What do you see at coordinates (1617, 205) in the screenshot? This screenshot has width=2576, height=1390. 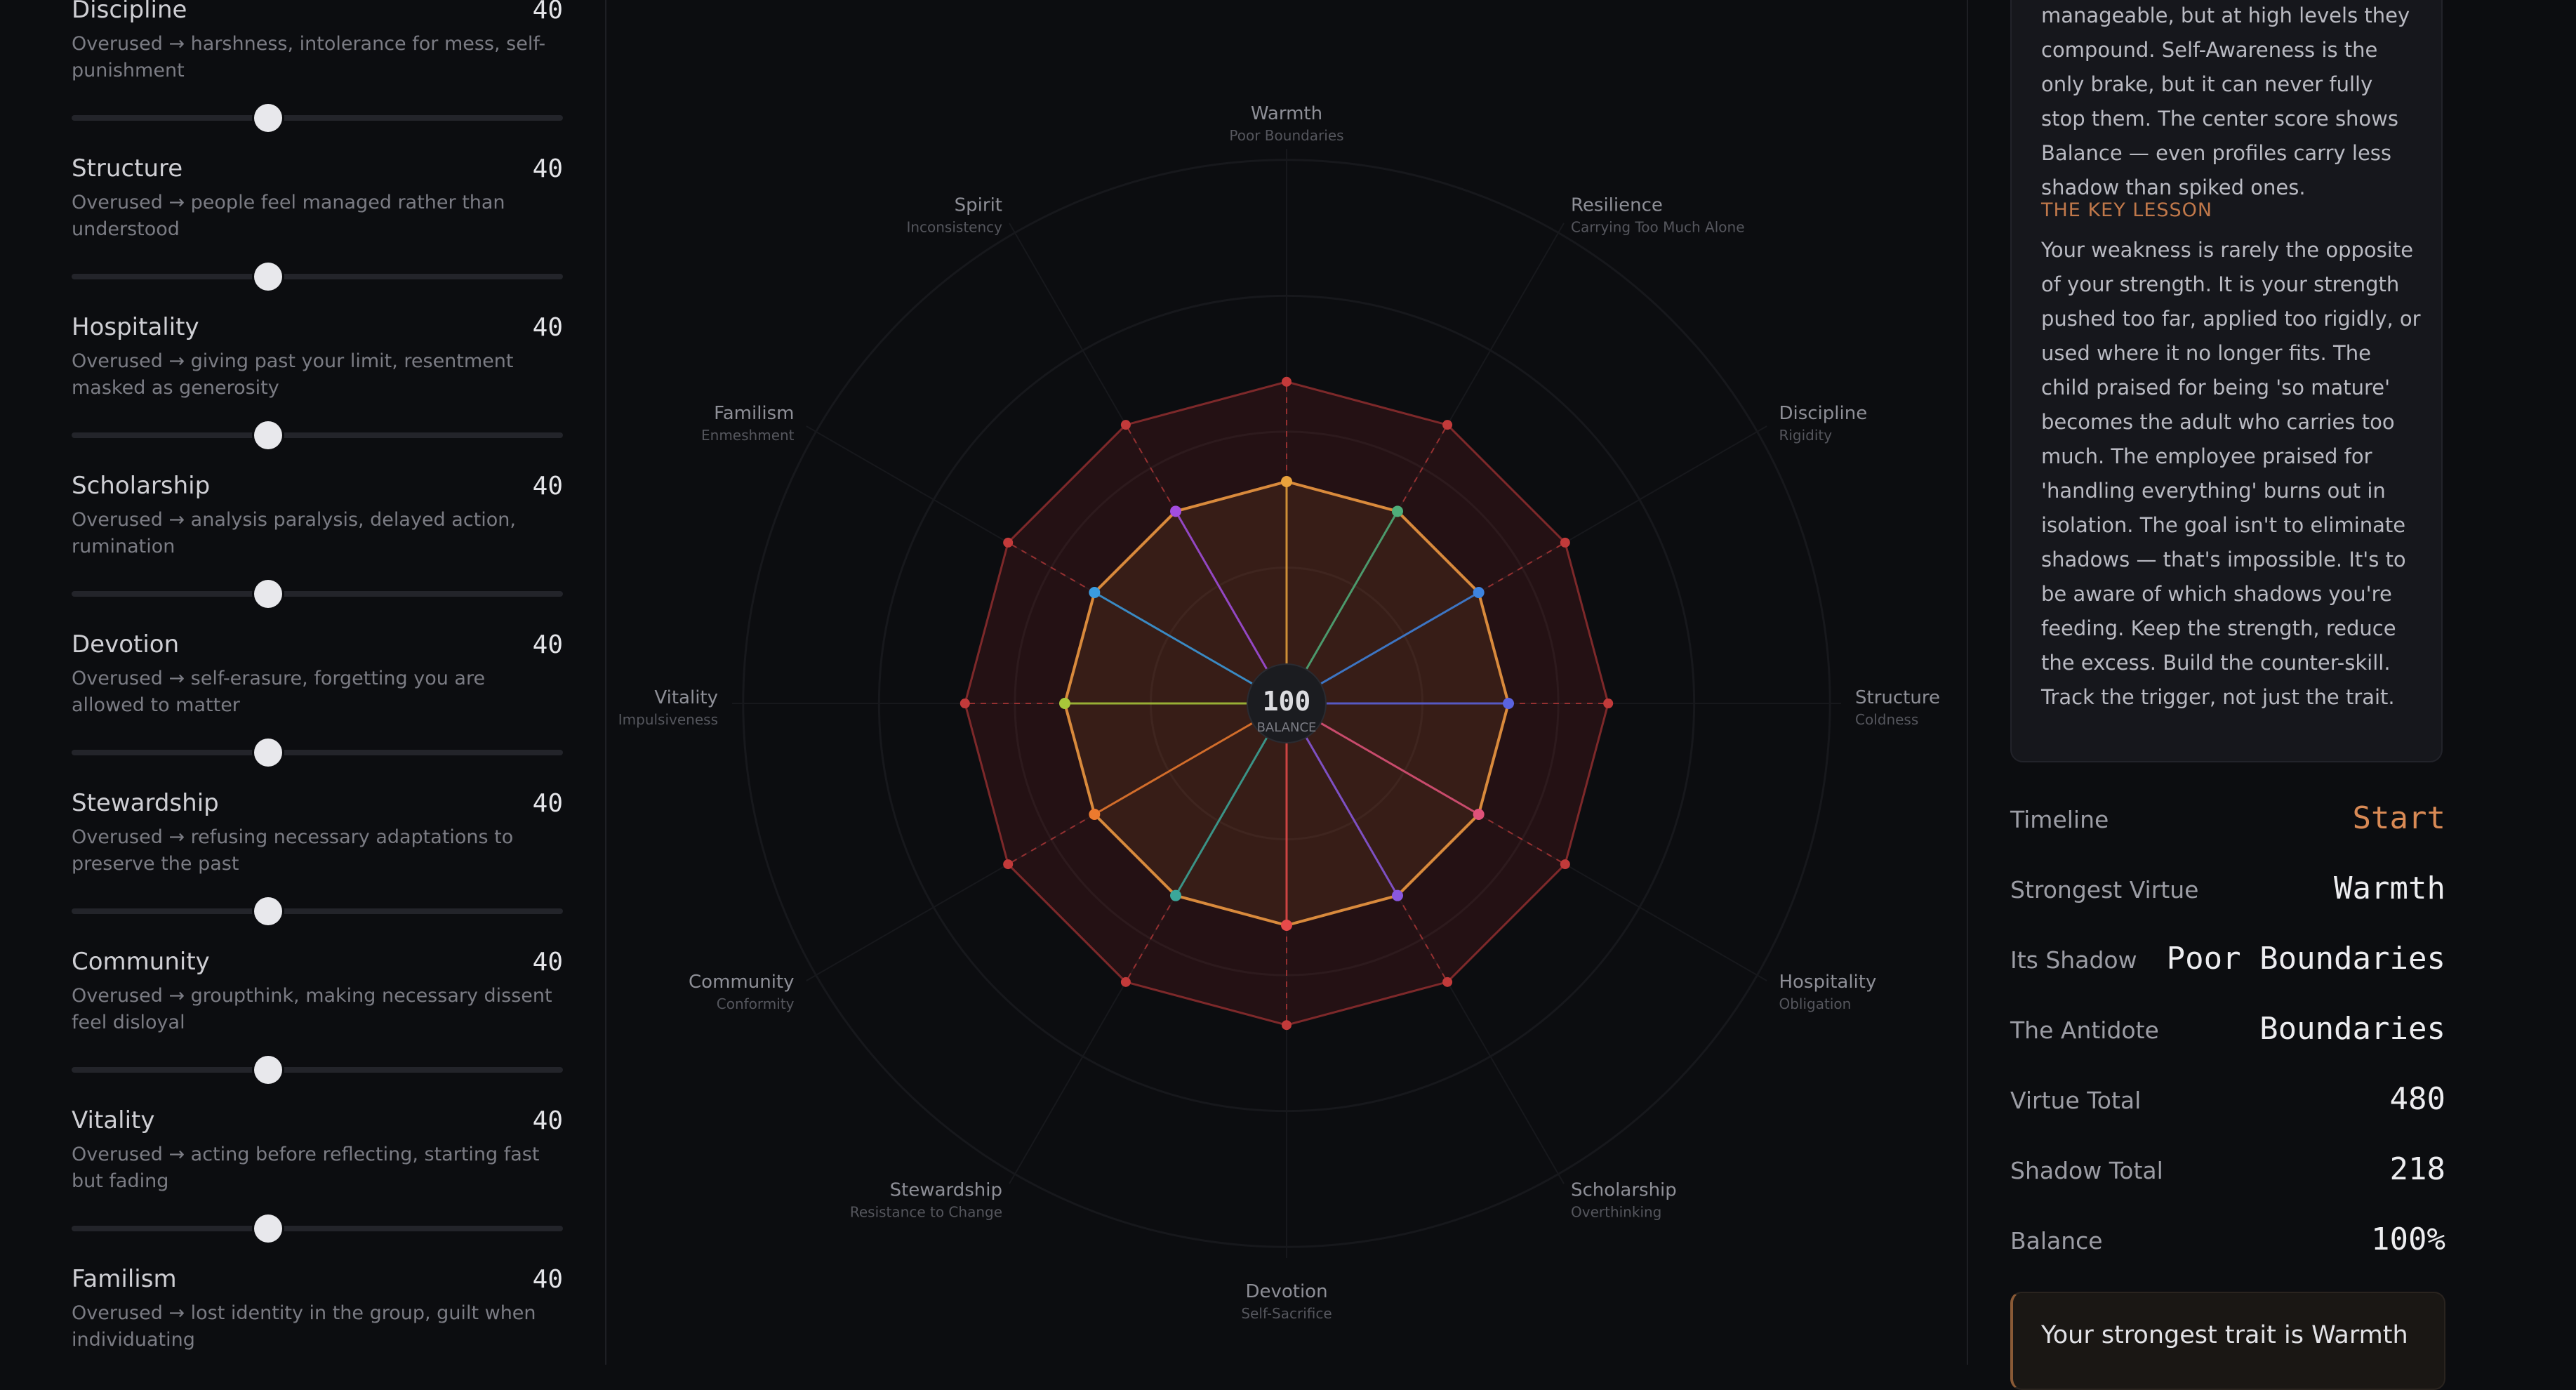 I see `axis-label-resilience: Resilience` at bounding box center [1617, 205].